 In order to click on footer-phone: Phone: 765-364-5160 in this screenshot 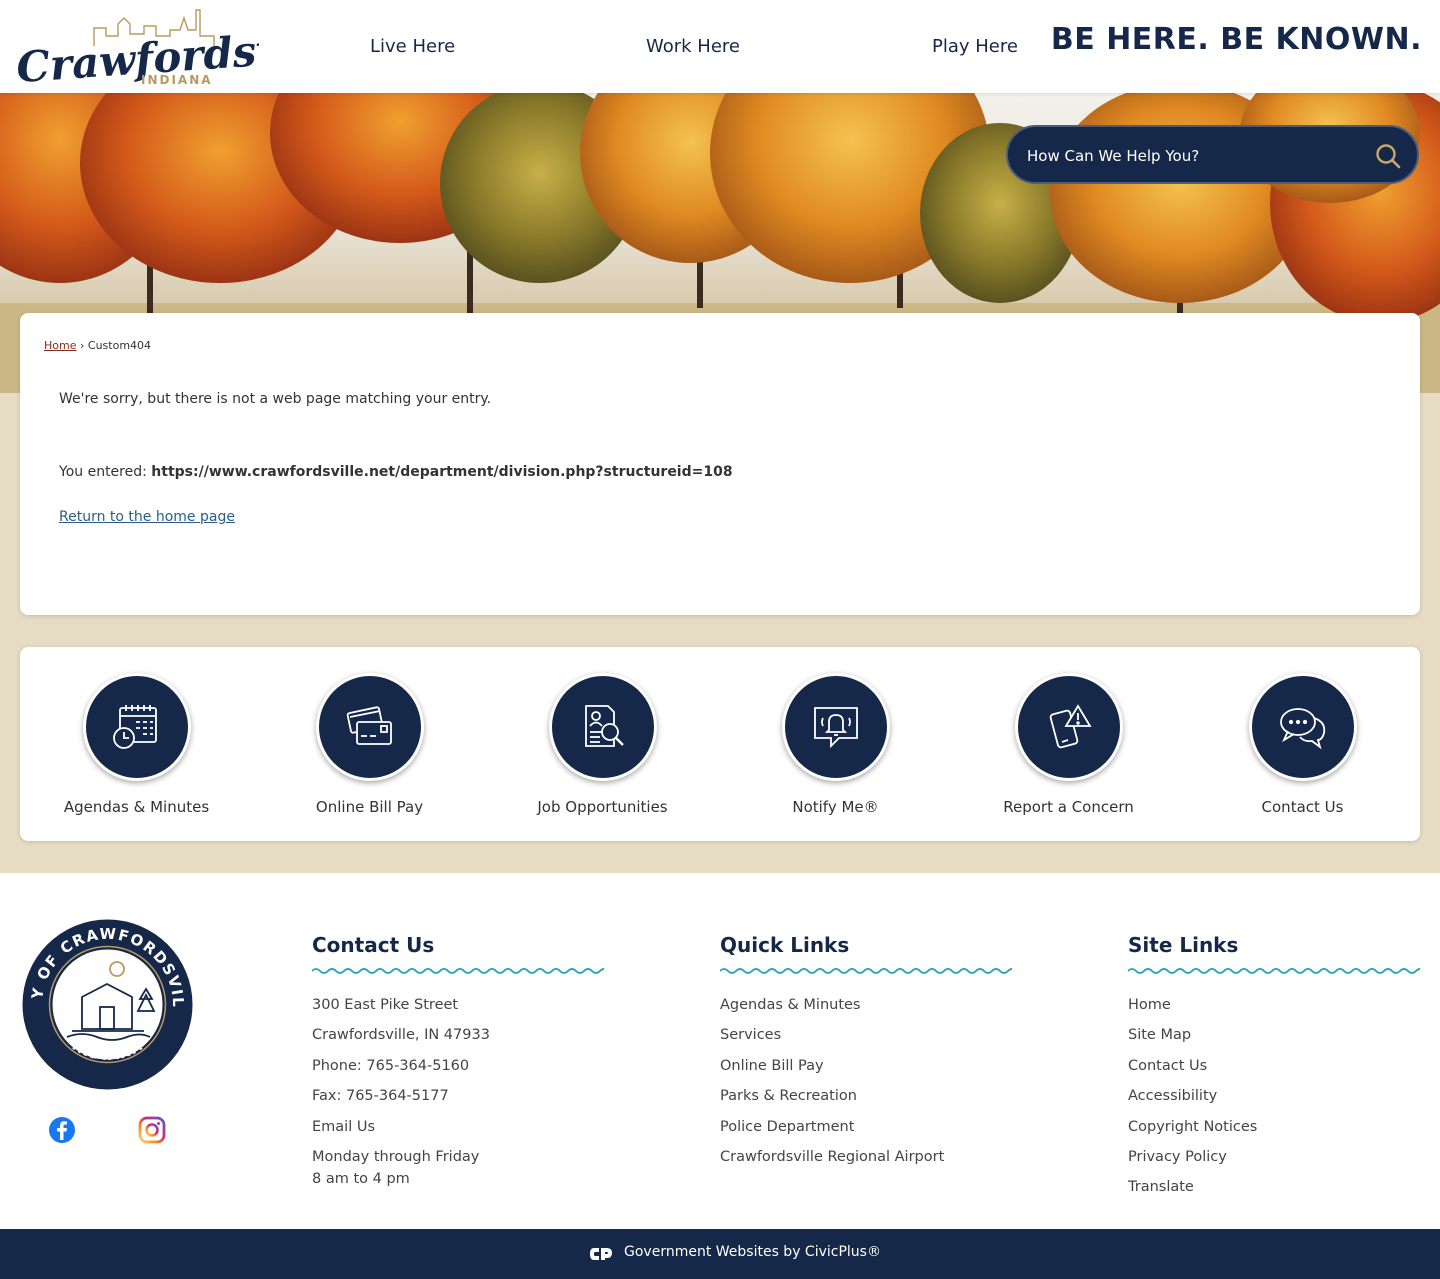, I will do `click(458, 1071)`.